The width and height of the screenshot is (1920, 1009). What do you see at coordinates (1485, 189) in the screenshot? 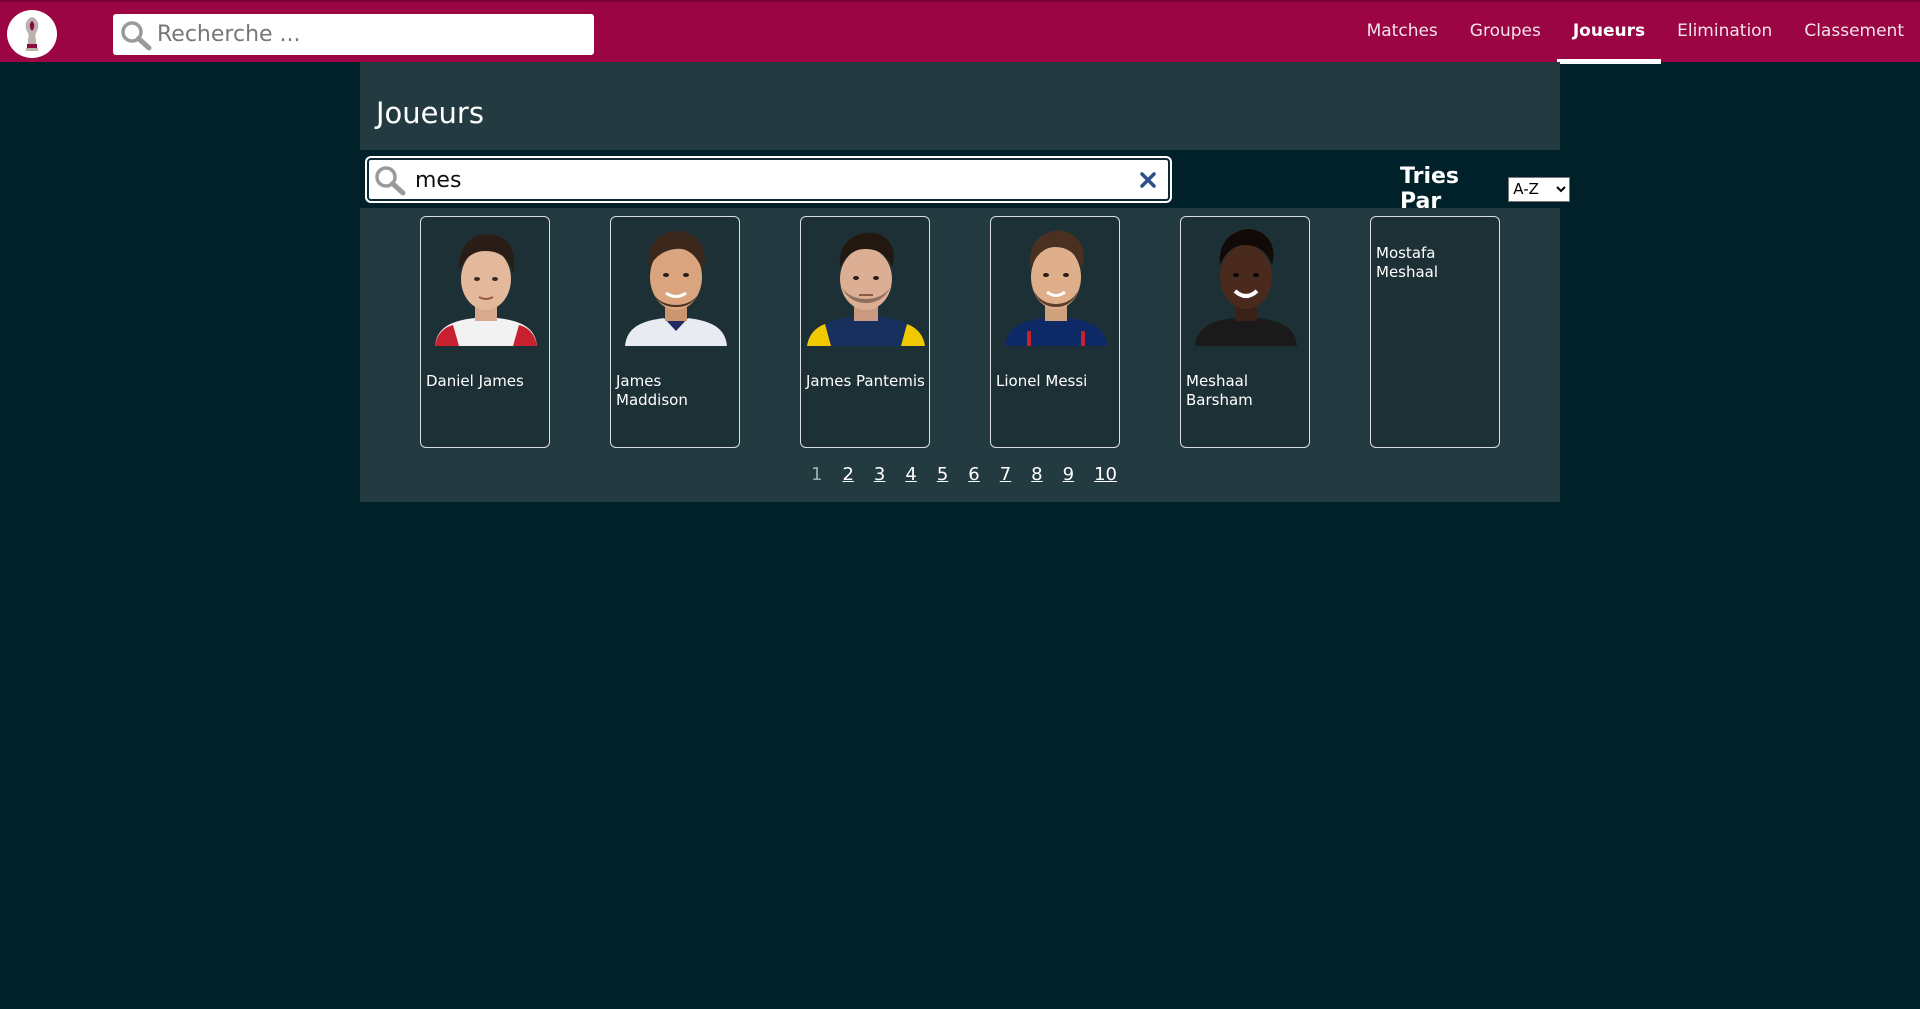
I see `sort-control: Tries Par A-Z` at bounding box center [1485, 189].